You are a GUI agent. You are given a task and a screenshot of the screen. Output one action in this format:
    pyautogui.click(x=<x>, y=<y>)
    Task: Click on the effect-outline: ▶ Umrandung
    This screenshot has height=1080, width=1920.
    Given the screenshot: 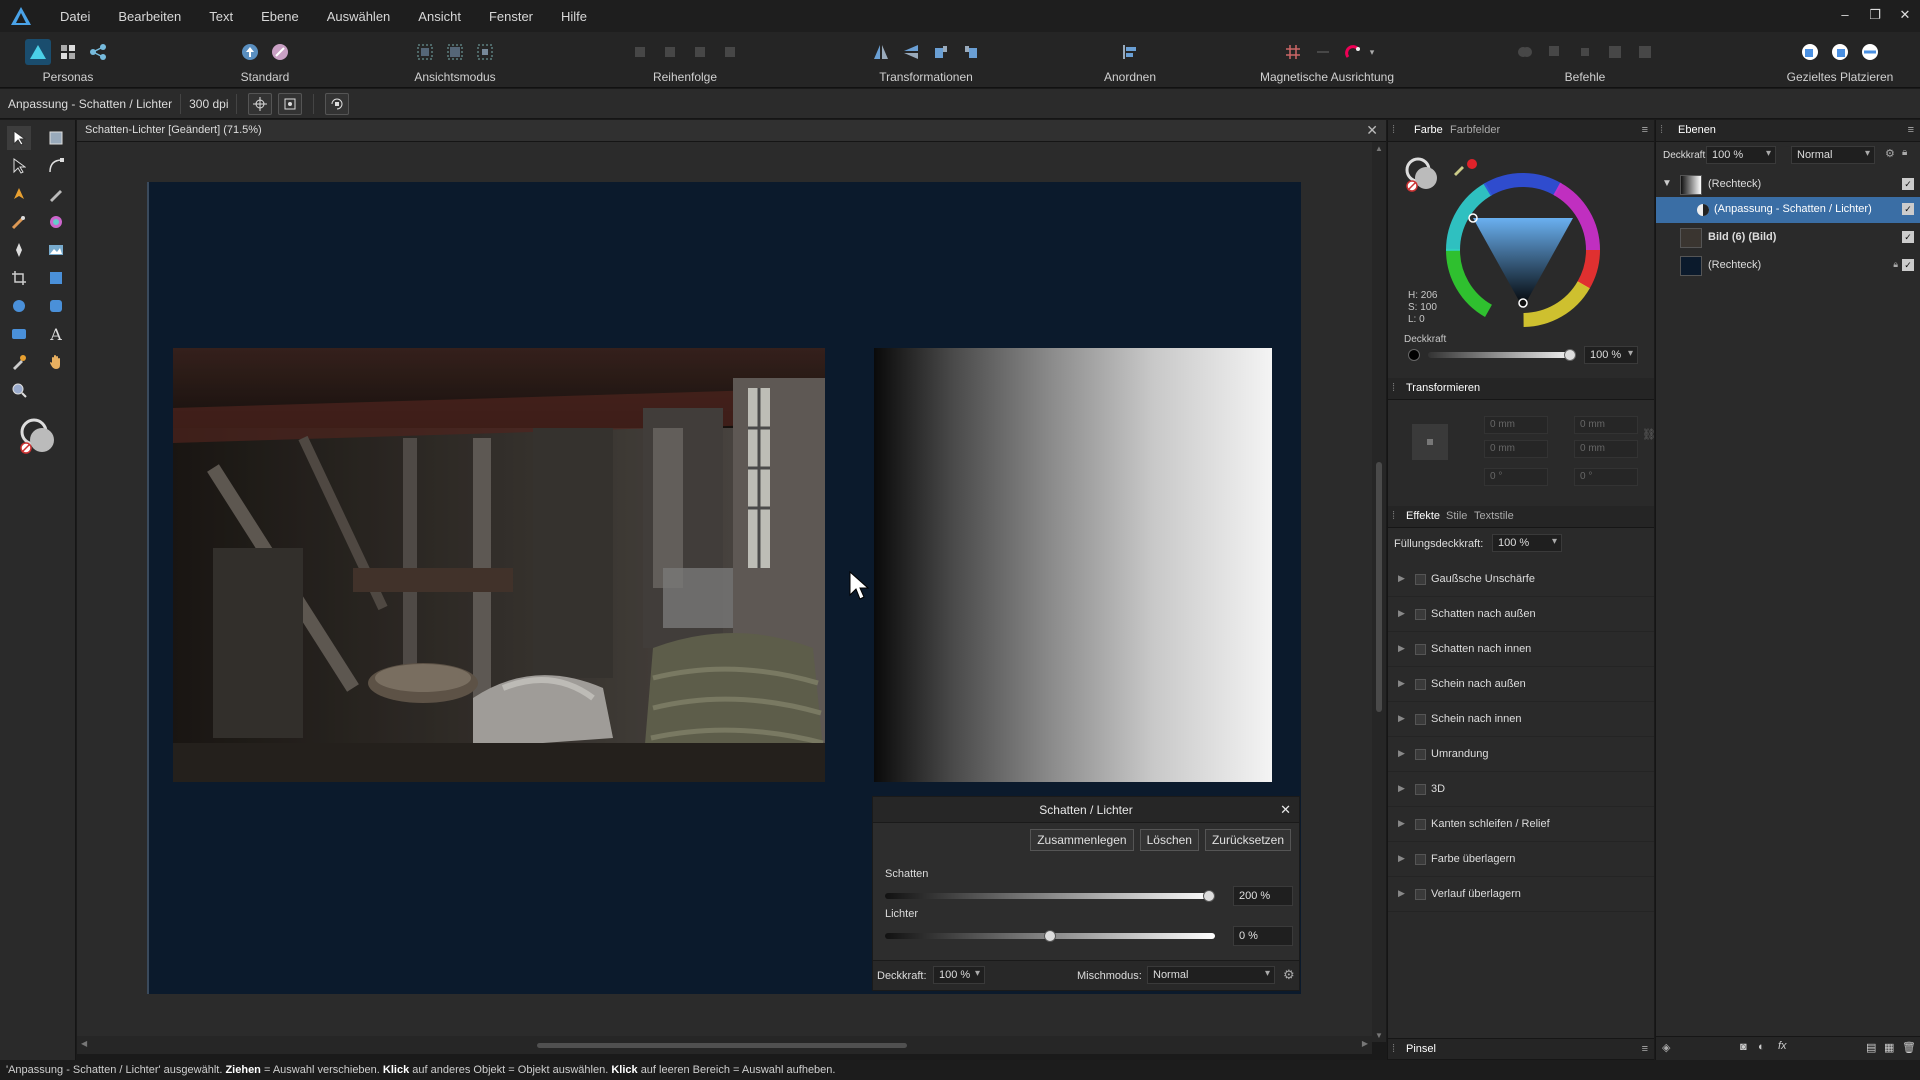 What is the action you would take?
    pyautogui.click(x=1521, y=754)
    